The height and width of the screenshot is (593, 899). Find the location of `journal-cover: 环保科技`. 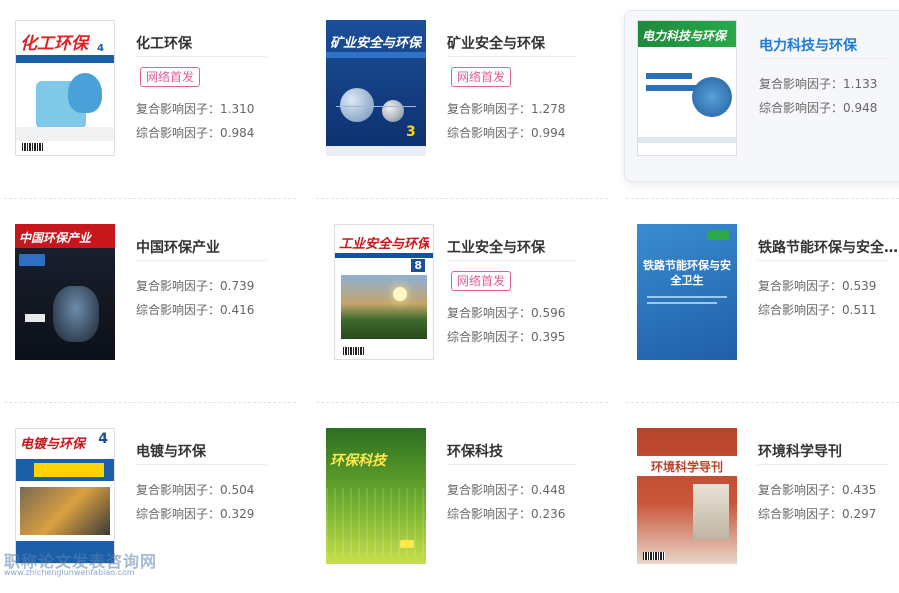

journal-cover: 环保科技 is located at coordinates (376, 496).